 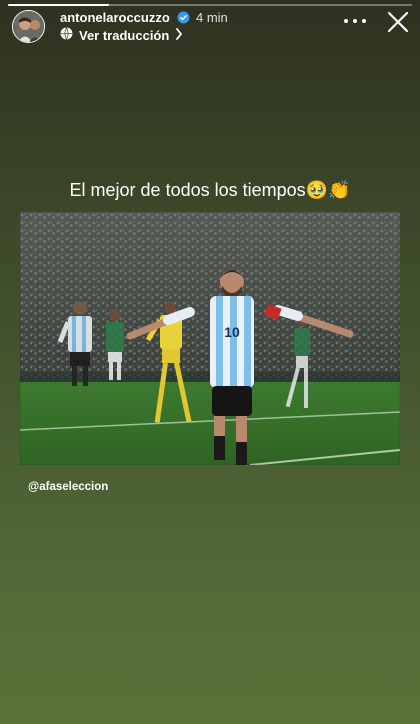 I want to click on username: antonelaroccuzzo, so click(x=125, y=18).